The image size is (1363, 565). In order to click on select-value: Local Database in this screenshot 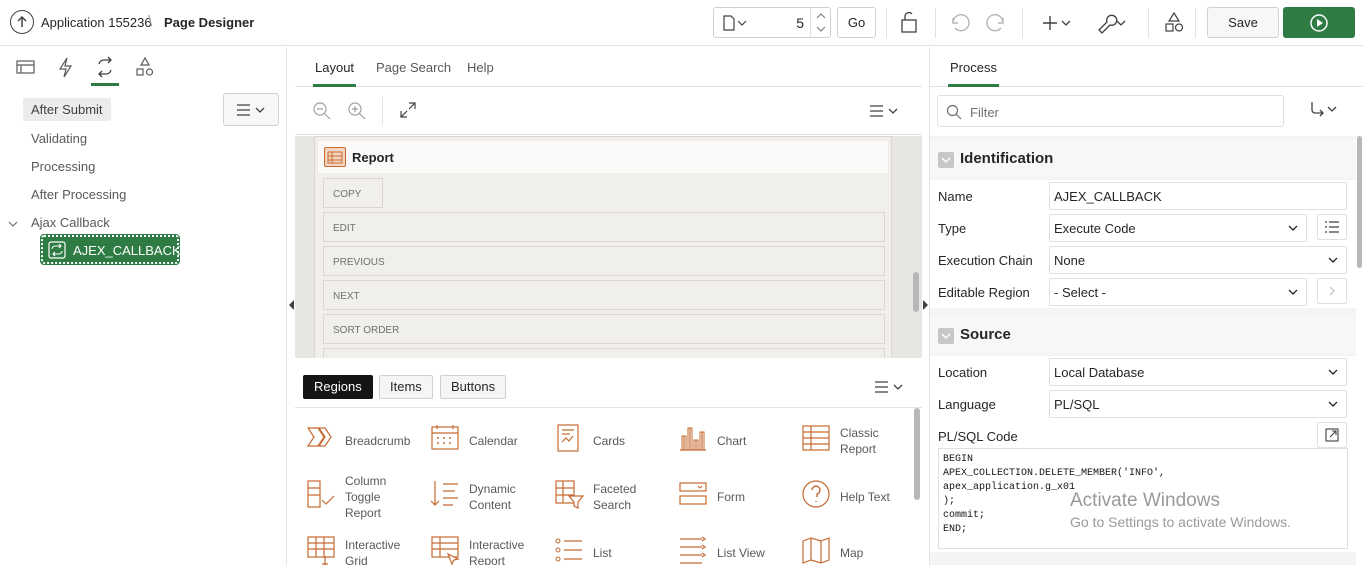, I will do `click(1099, 372)`.